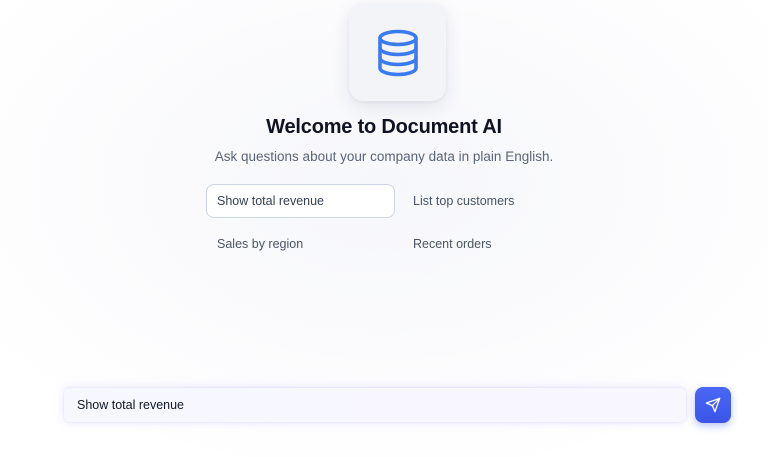 The image size is (768, 457). What do you see at coordinates (464, 201) in the screenshot?
I see `suggestion-label: List top customers` at bounding box center [464, 201].